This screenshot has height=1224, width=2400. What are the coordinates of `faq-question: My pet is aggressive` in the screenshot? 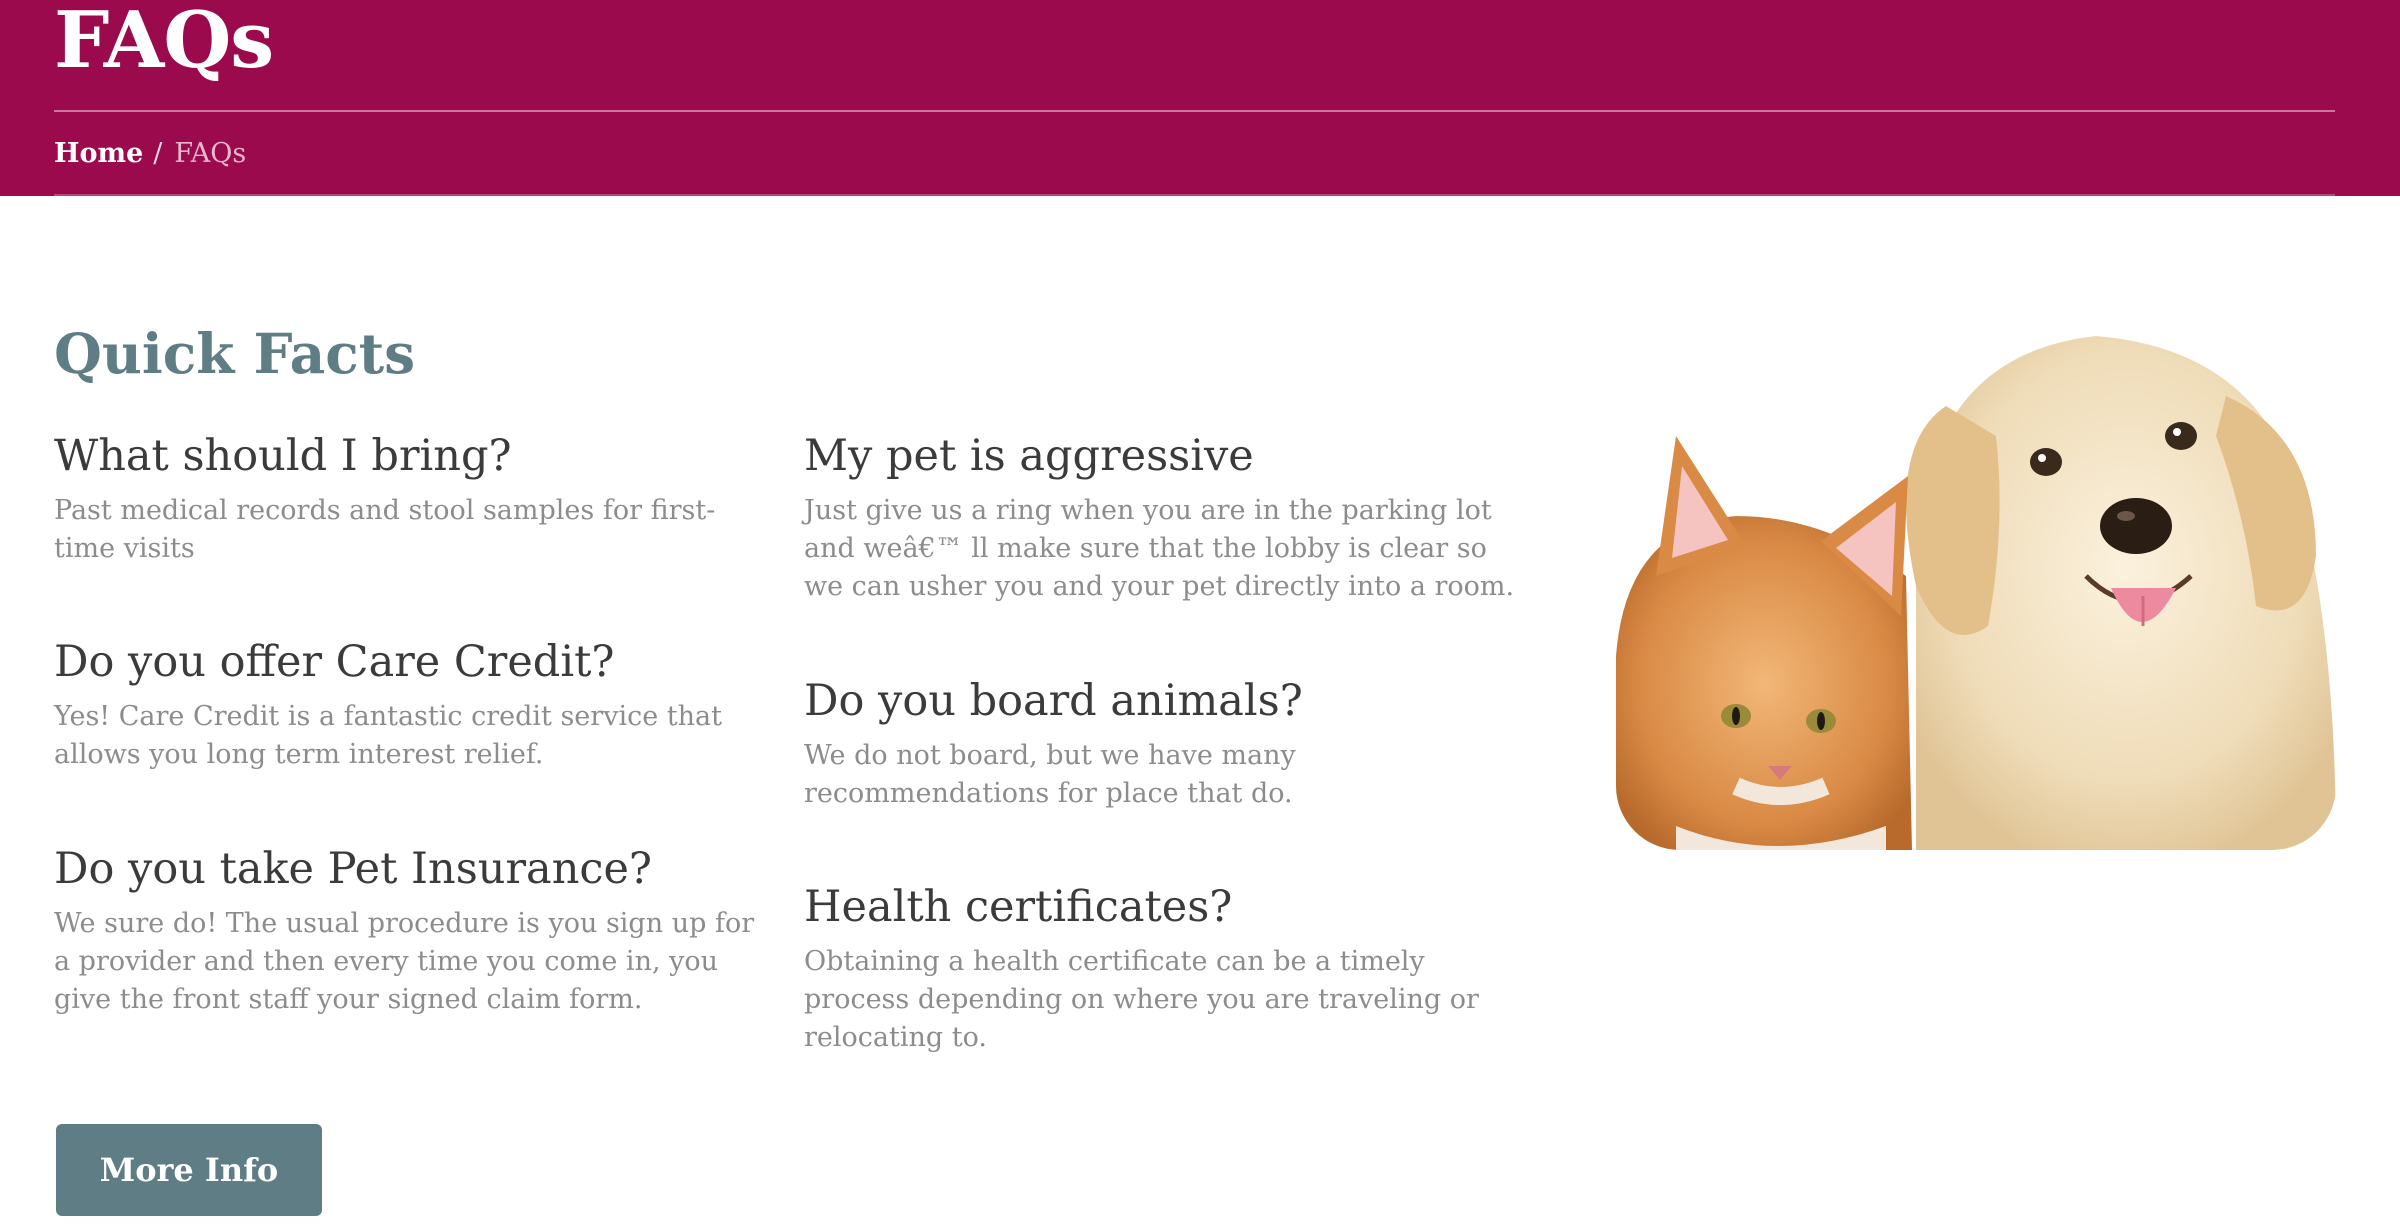 It's located at (1029, 456).